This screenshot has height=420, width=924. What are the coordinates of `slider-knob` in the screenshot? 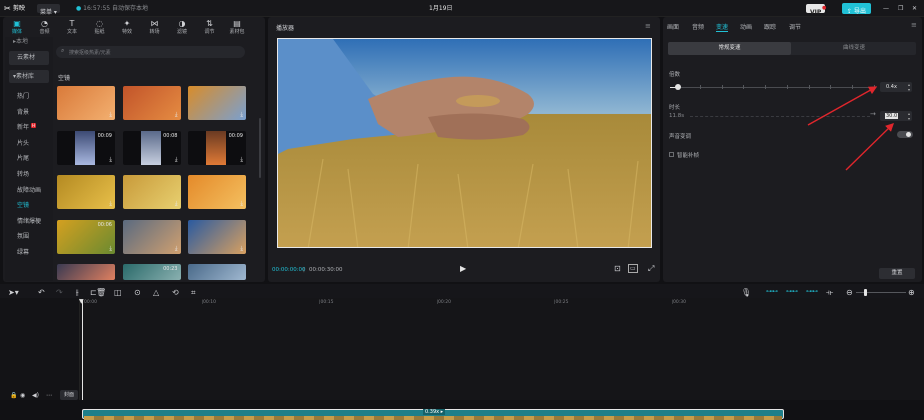 It's located at (678, 87).